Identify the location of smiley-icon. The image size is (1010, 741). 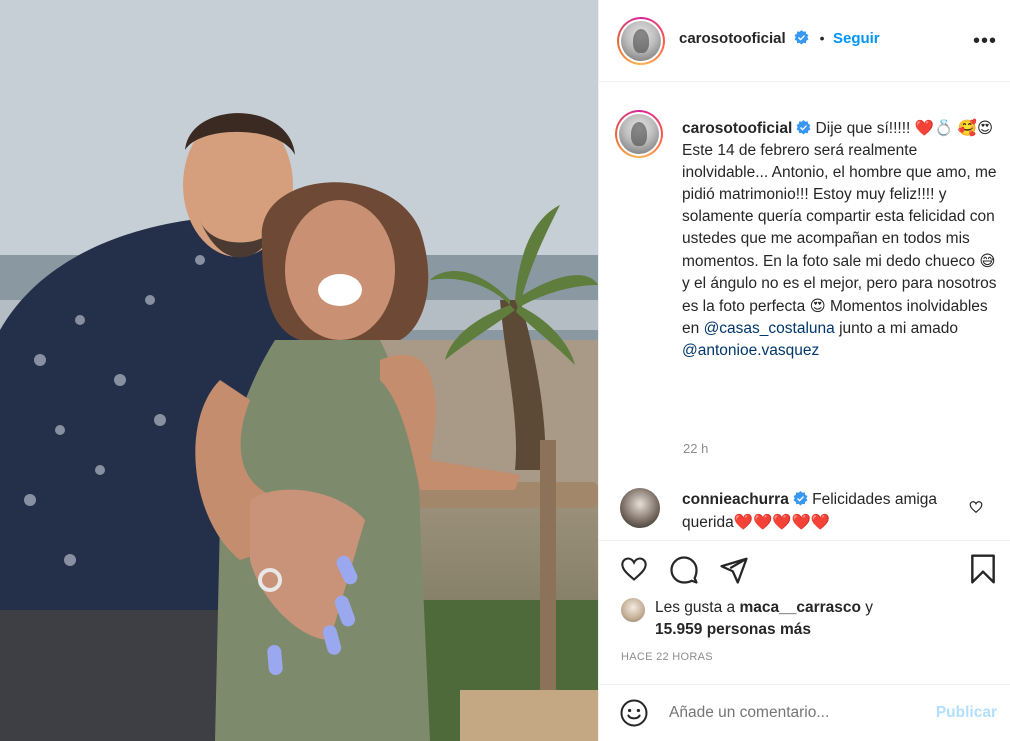
(634, 713).